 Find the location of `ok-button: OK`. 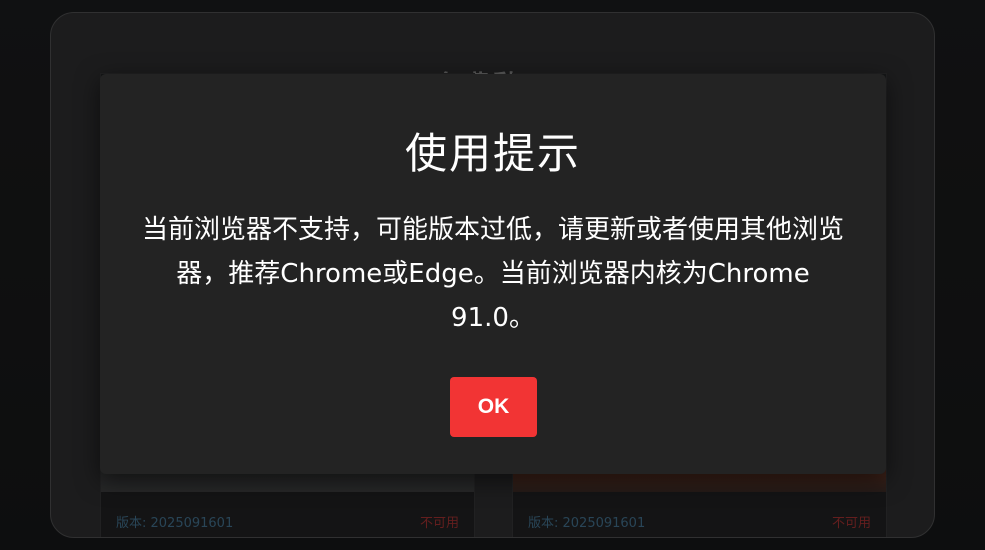

ok-button: OK is located at coordinates (493, 407).